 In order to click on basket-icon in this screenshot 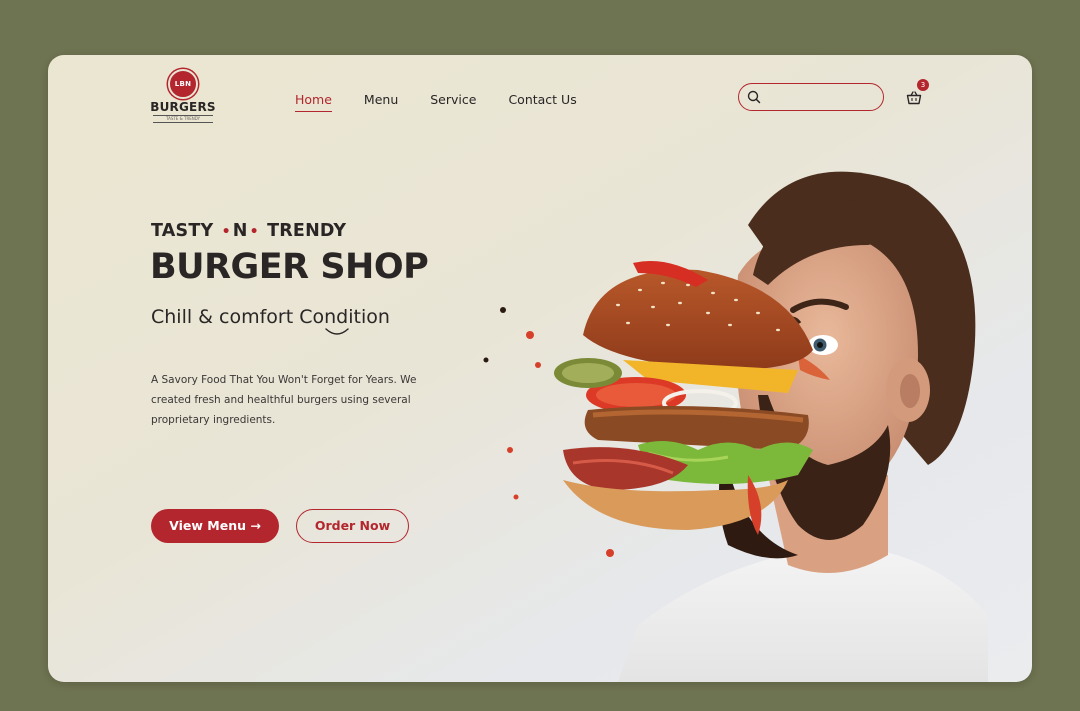, I will do `click(914, 98)`.